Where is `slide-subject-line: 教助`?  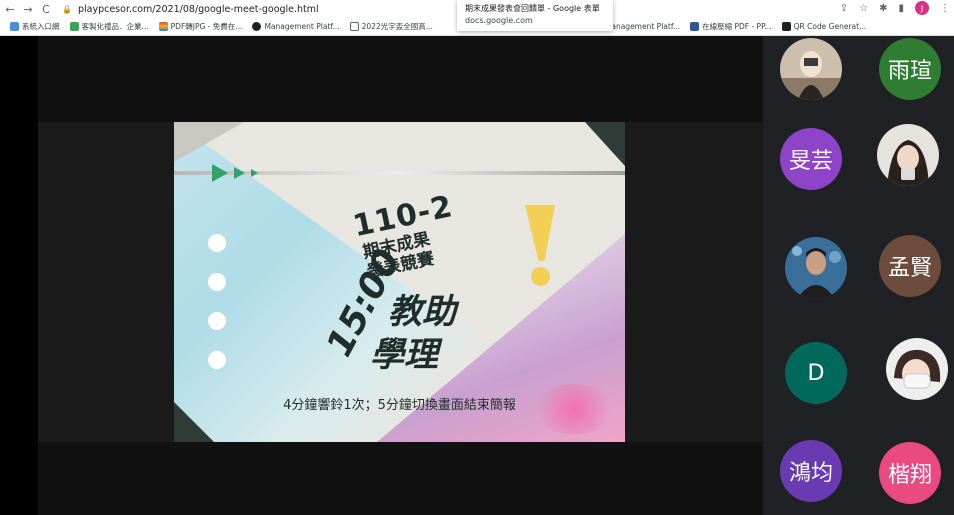 slide-subject-line: 教助 is located at coordinates (422, 312).